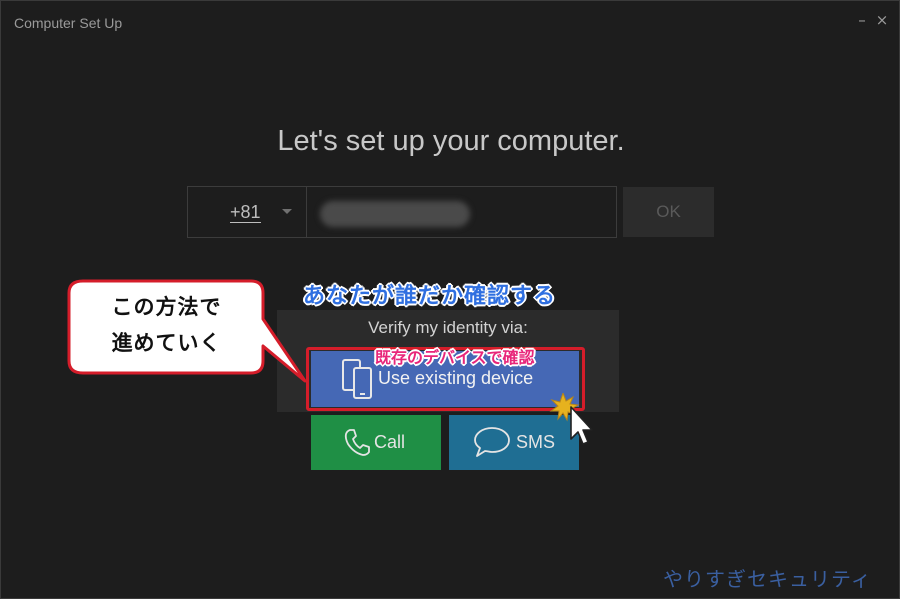  Describe the element at coordinates (166, 343) in the screenshot. I see `callout-line-2: 進めていく` at that location.